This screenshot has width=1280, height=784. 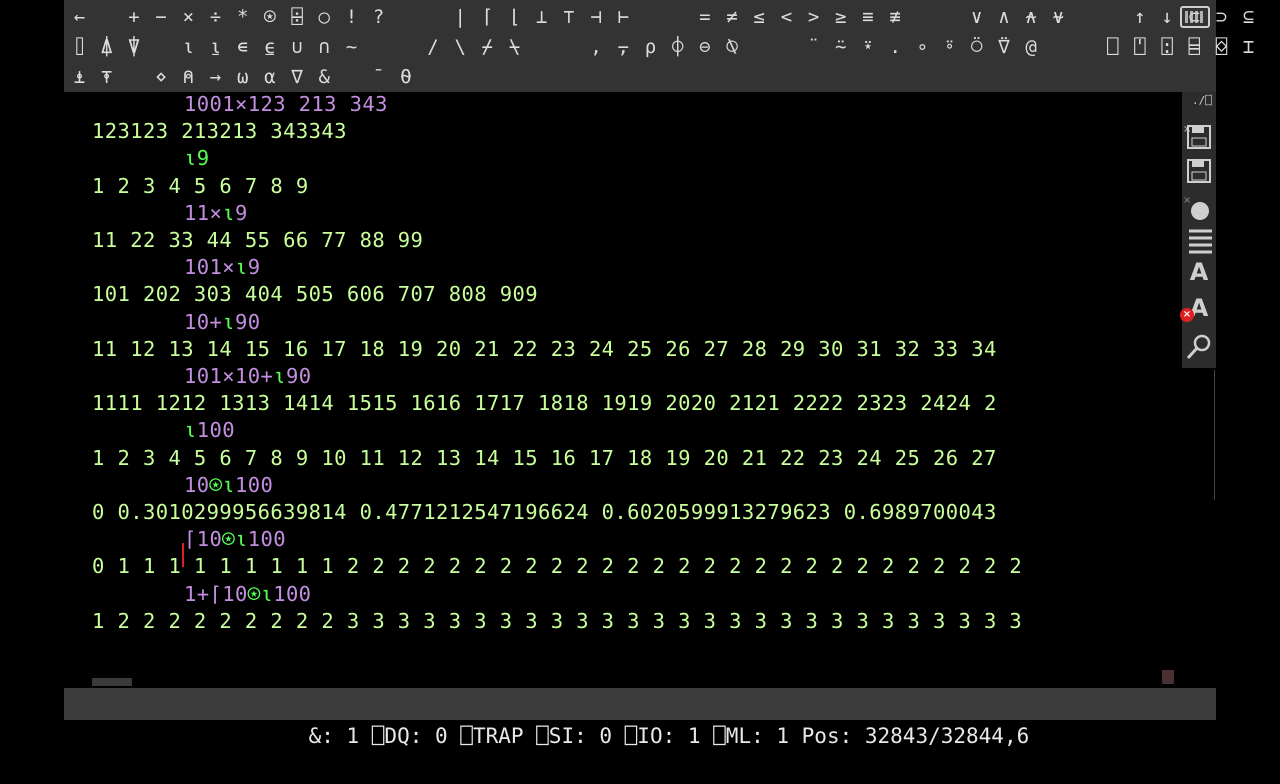 What do you see at coordinates (133, 17) in the screenshot?
I see `language-bar-symbol: +` at bounding box center [133, 17].